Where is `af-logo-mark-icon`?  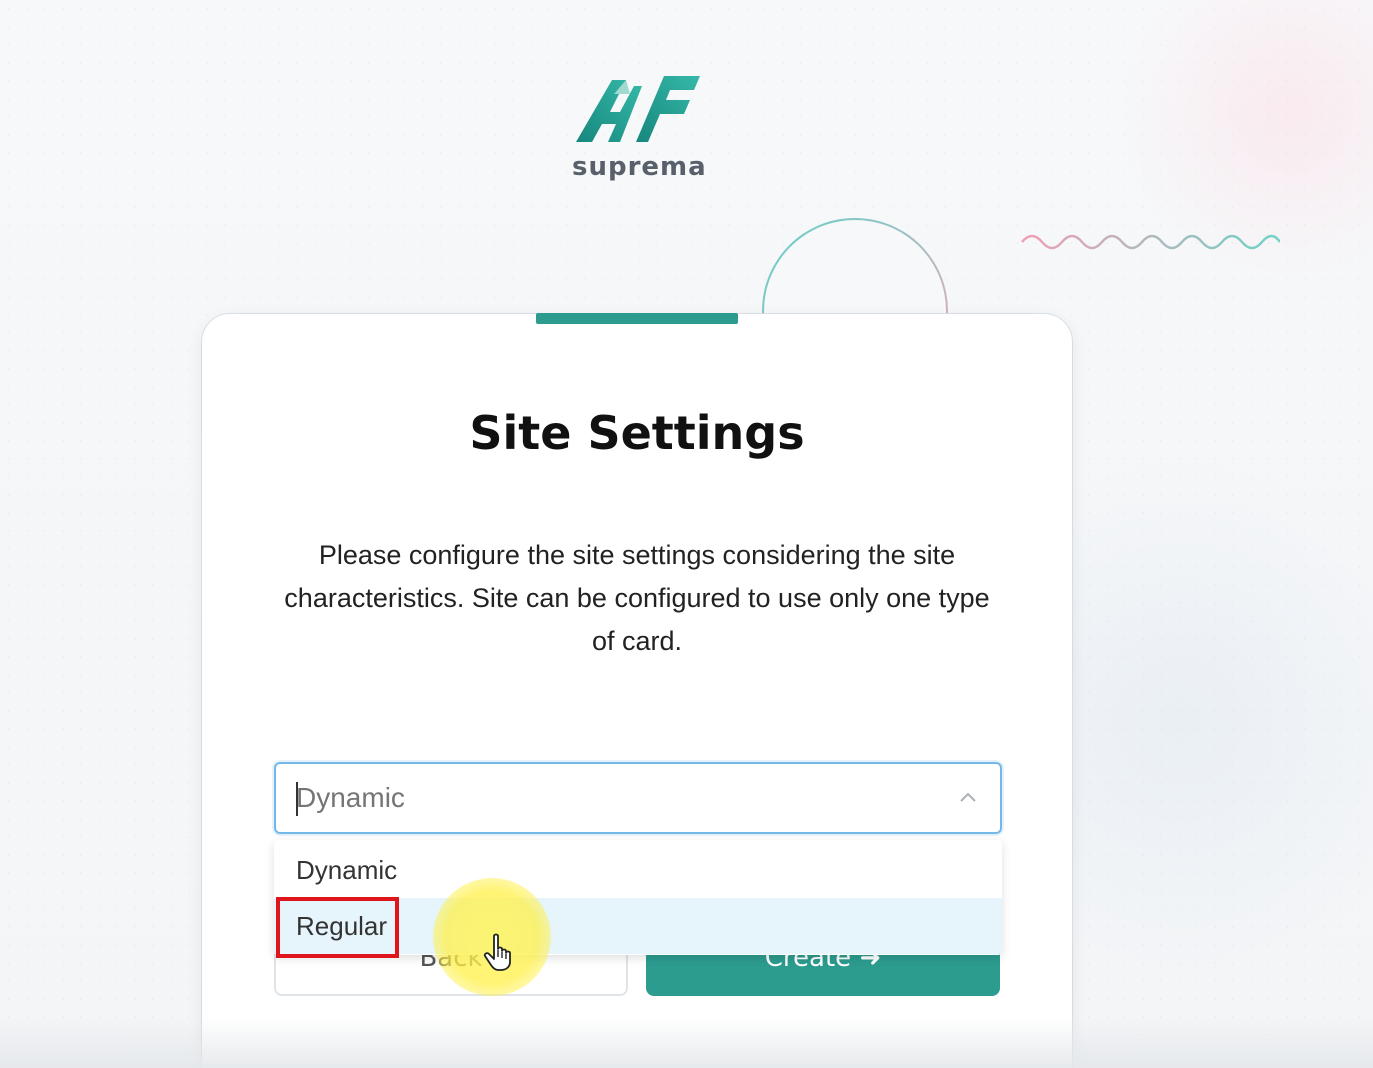 af-logo-mark-icon is located at coordinates (638, 109).